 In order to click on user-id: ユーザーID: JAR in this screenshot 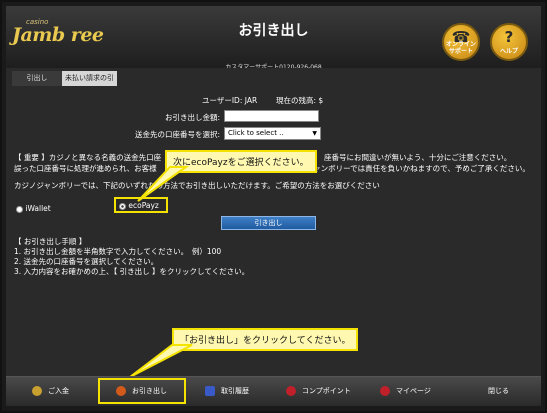, I will do `click(230, 100)`.